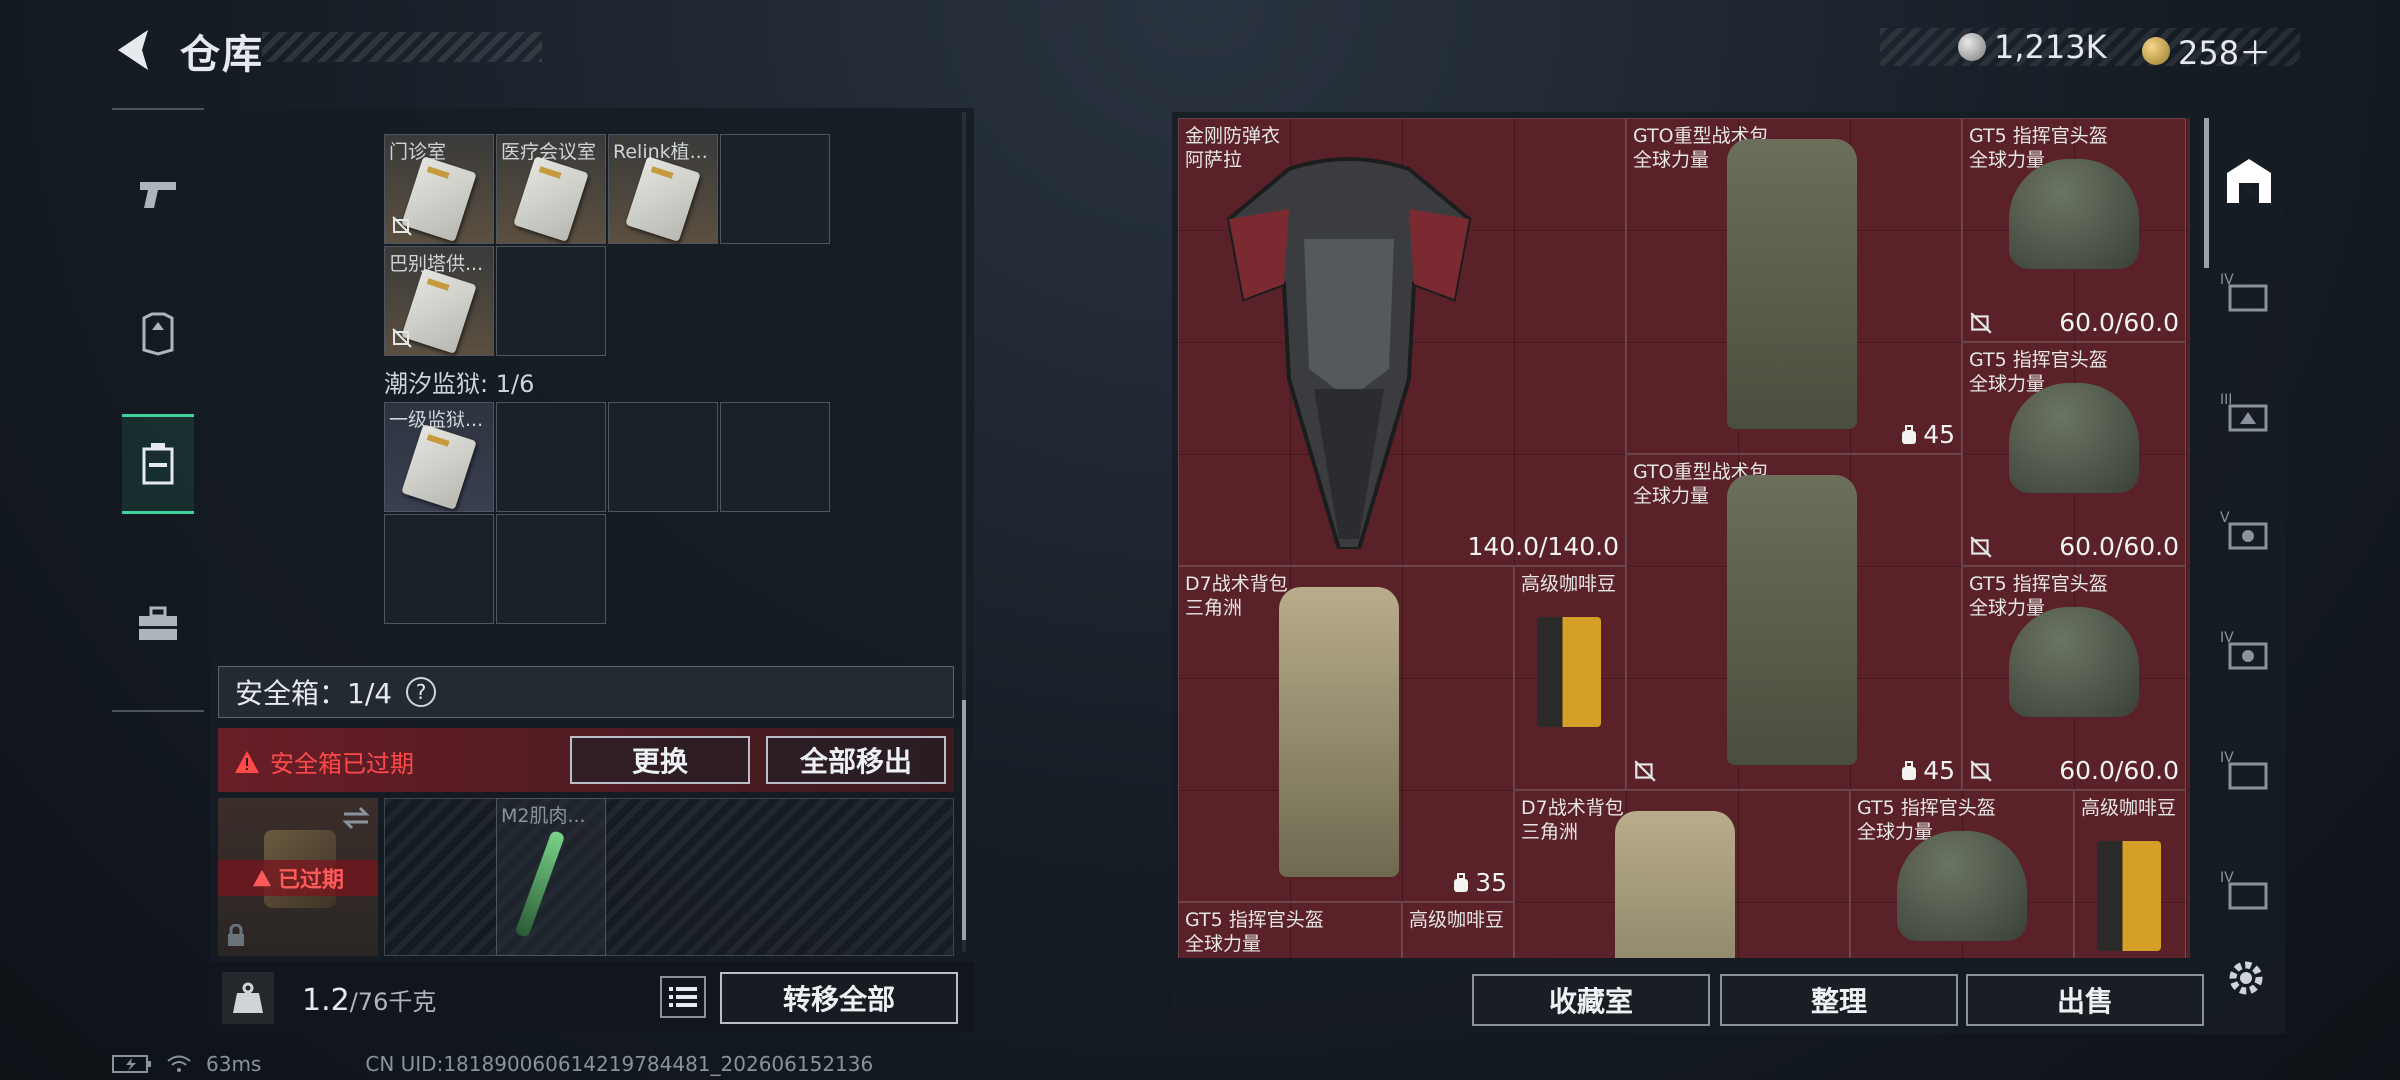 The width and height of the screenshot is (2400, 1080). What do you see at coordinates (2206, 193) in the screenshot?
I see `stash-scrollbar` at bounding box center [2206, 193].